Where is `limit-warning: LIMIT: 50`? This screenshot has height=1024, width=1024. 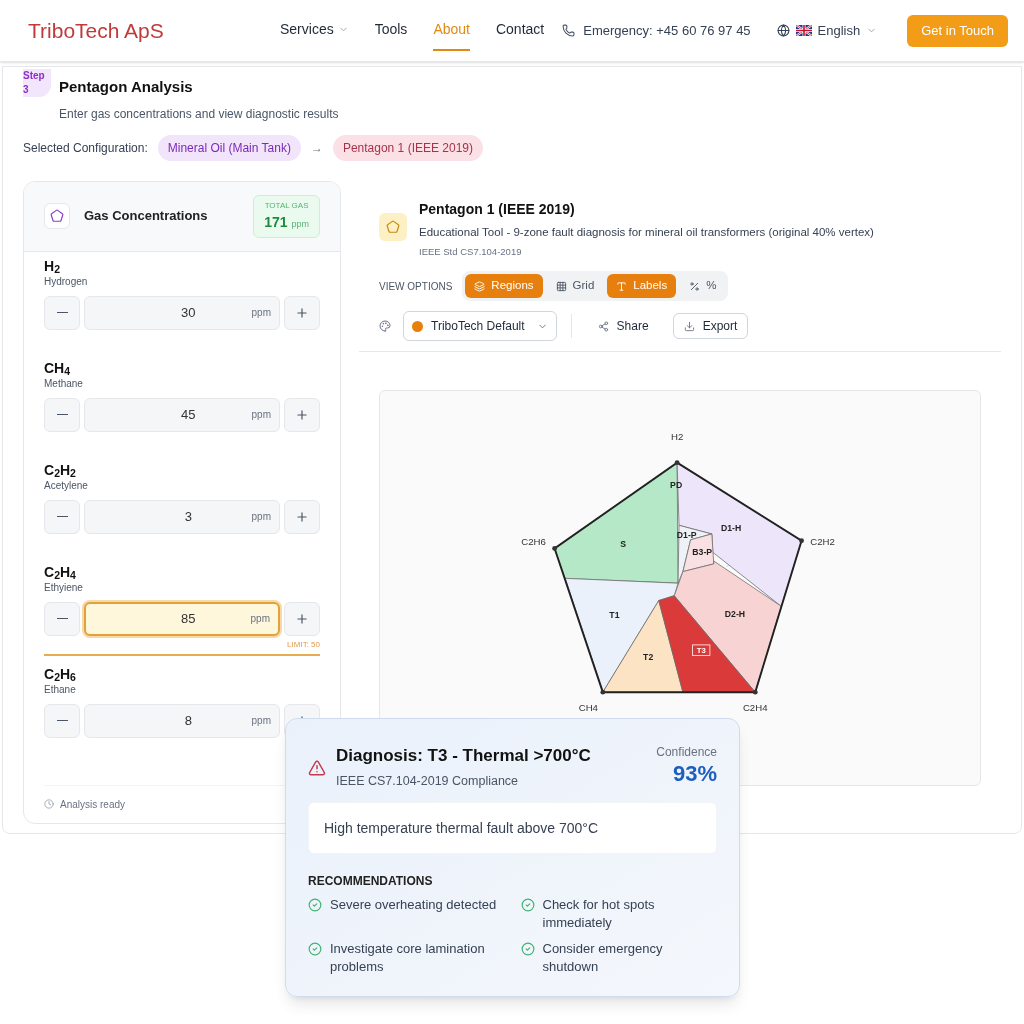 limit-warning: LIMIT: 50 is located at coordinates (303, 644).